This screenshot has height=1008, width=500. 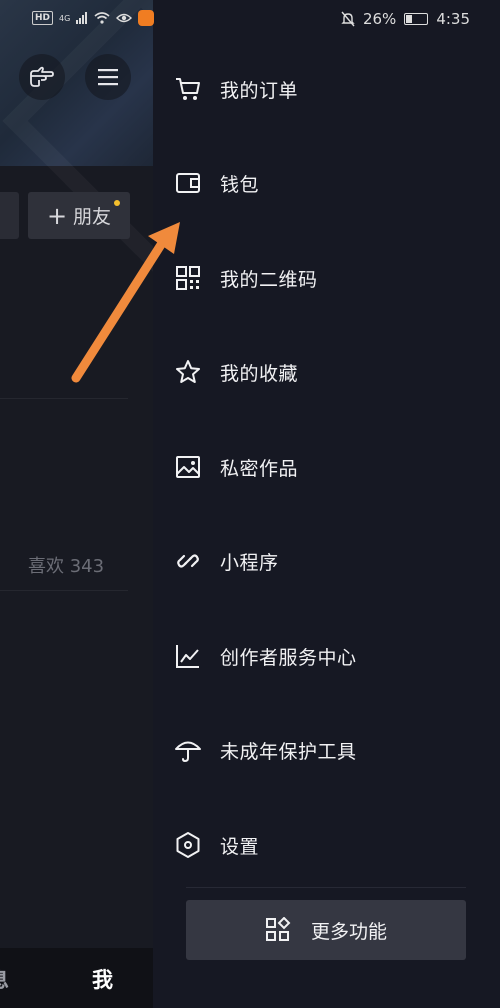 What do you see at coordinates (326, 183) in the screenshot?
I see `menu-item-wallet: 钱包` at bounding box center [326, 183].